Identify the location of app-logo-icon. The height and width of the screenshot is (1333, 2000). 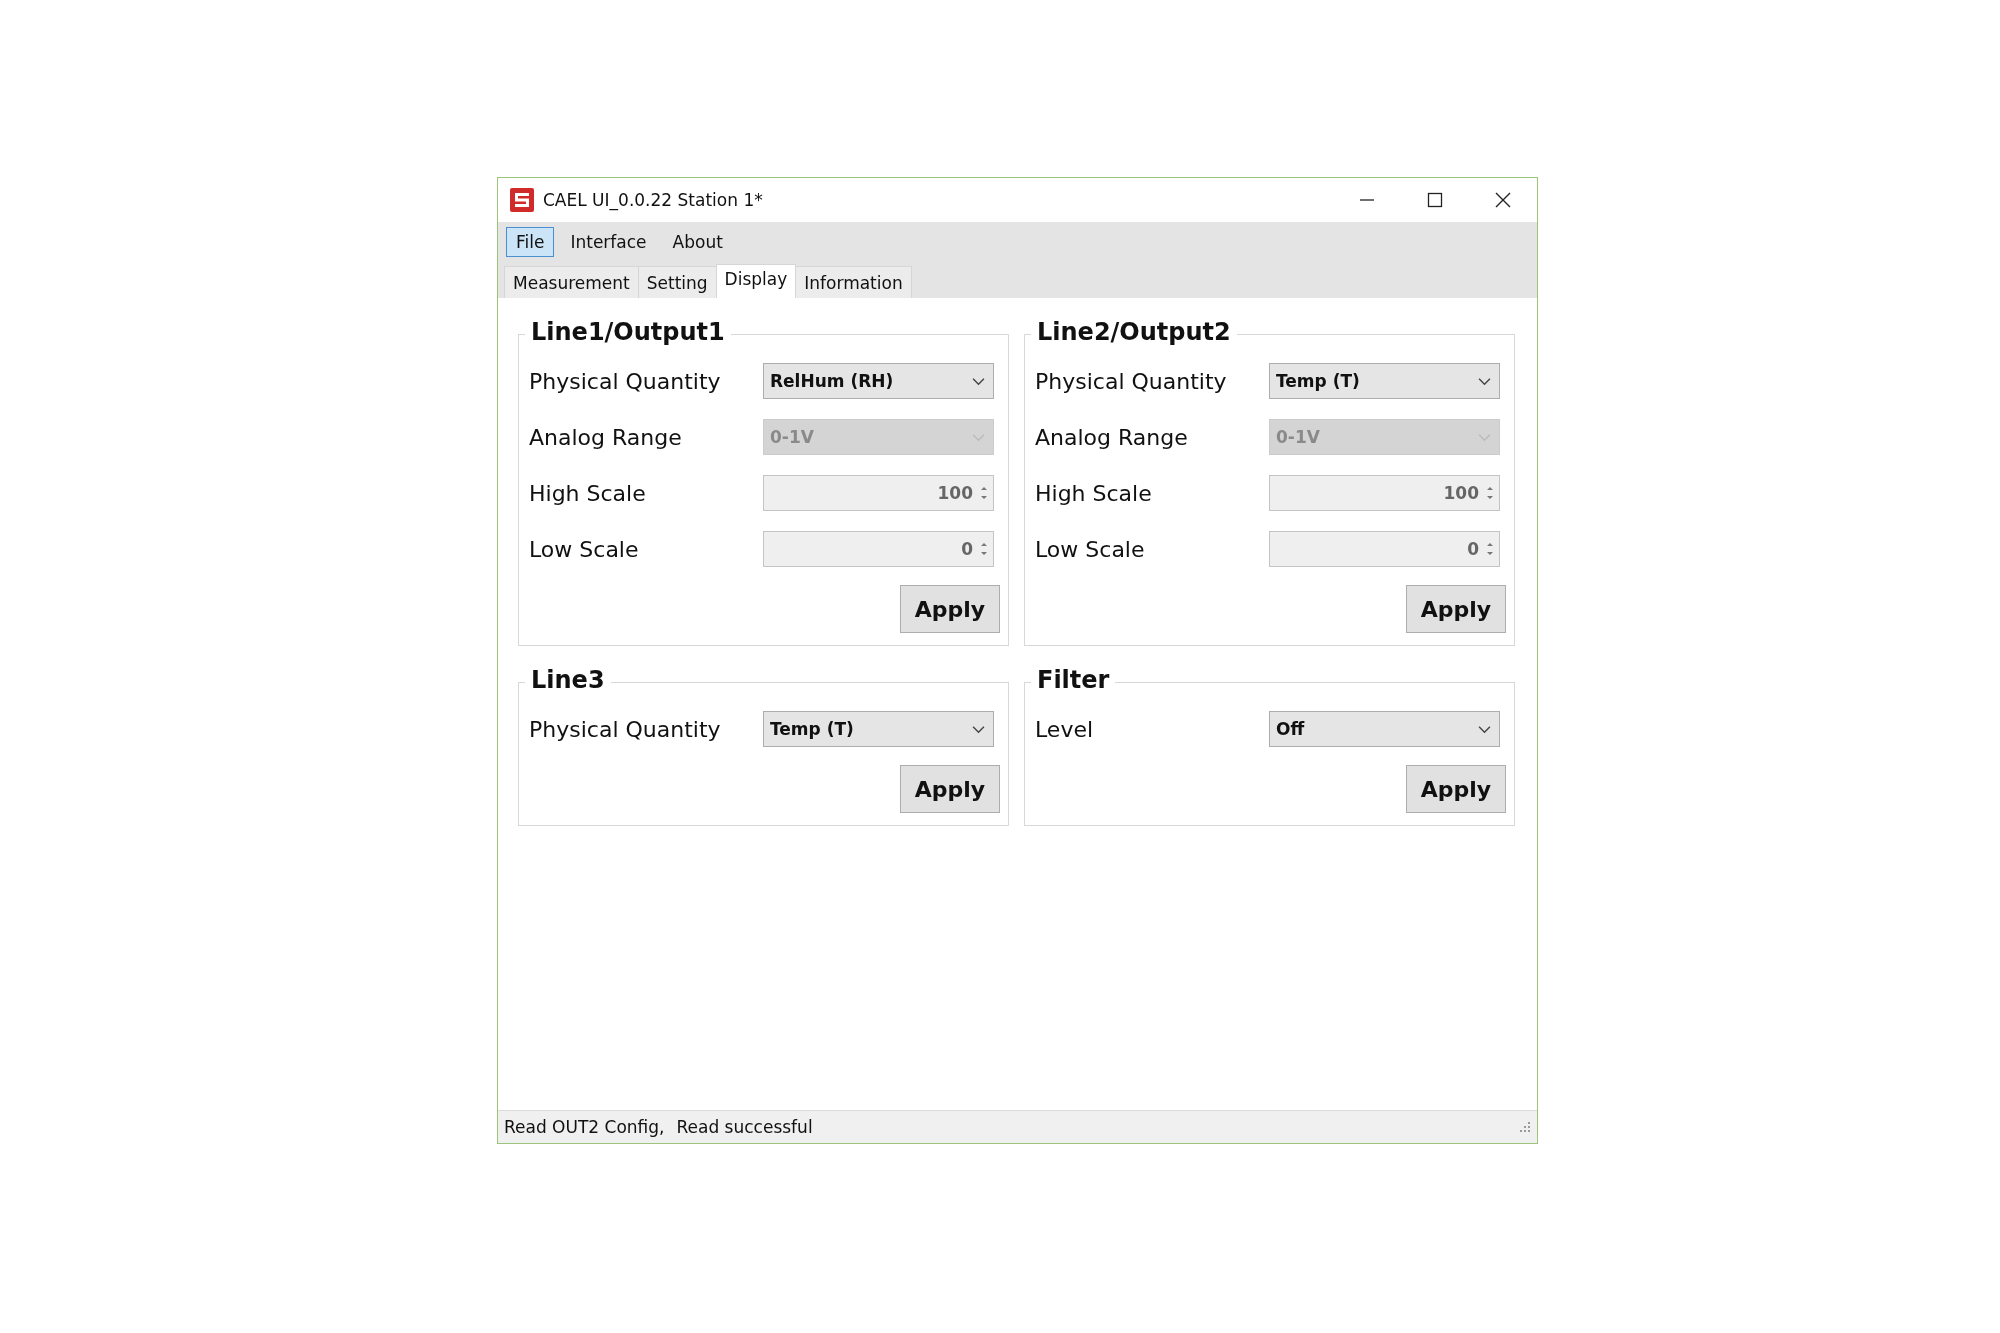
(522, 200).